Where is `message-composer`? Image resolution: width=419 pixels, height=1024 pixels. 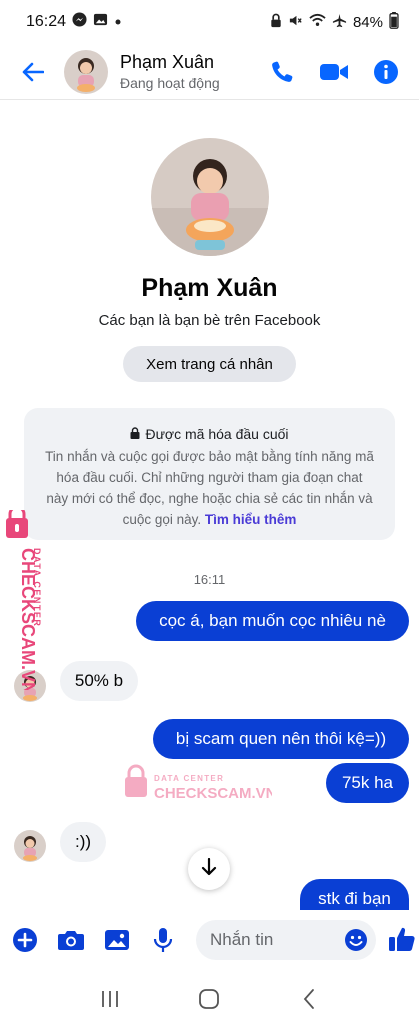 message-composer is located at coordinates (209, 940).